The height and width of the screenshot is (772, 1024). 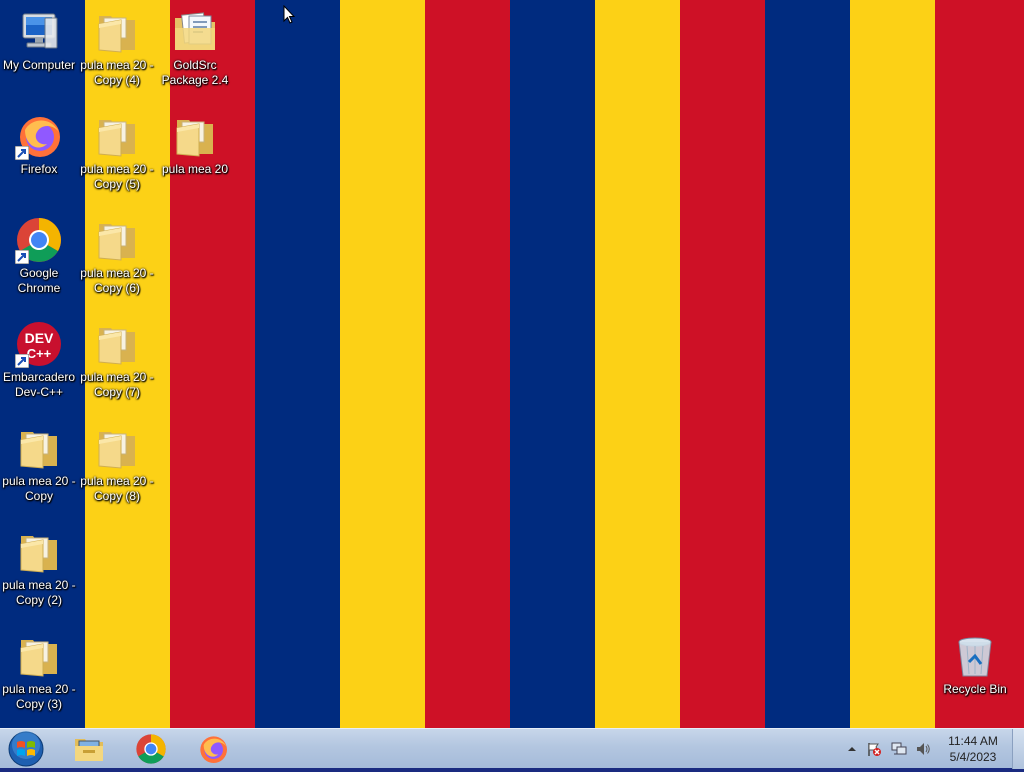 I want to click on start-button, so click(x=26, y=749).